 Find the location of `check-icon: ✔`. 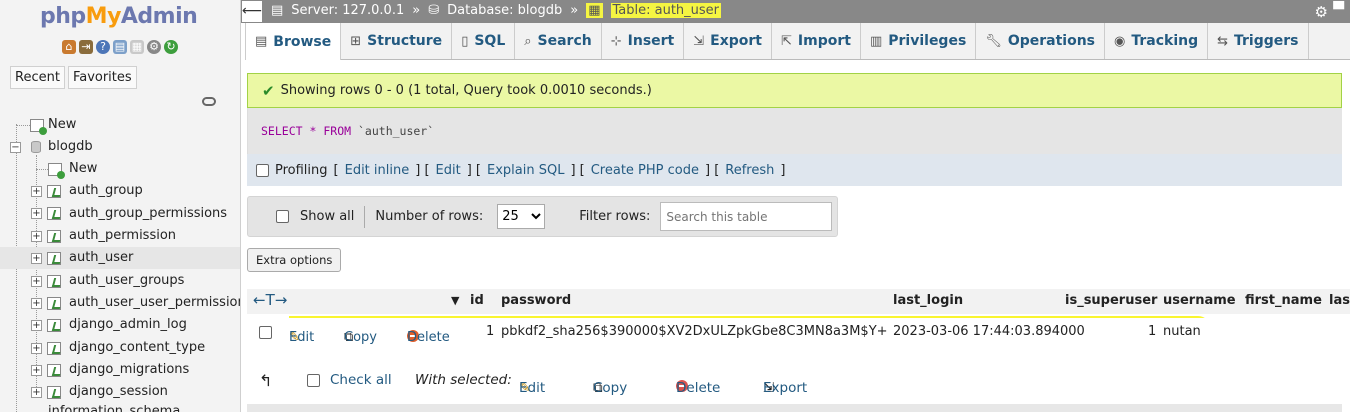

check-icon: ✔ is located at coordinates (268, 90).